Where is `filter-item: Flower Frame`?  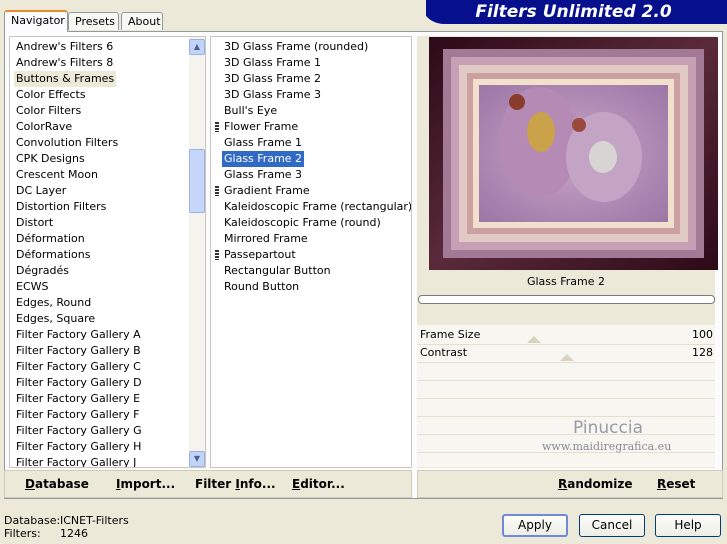
filter-item: Flower Frame is located at coordinates (310, 127).